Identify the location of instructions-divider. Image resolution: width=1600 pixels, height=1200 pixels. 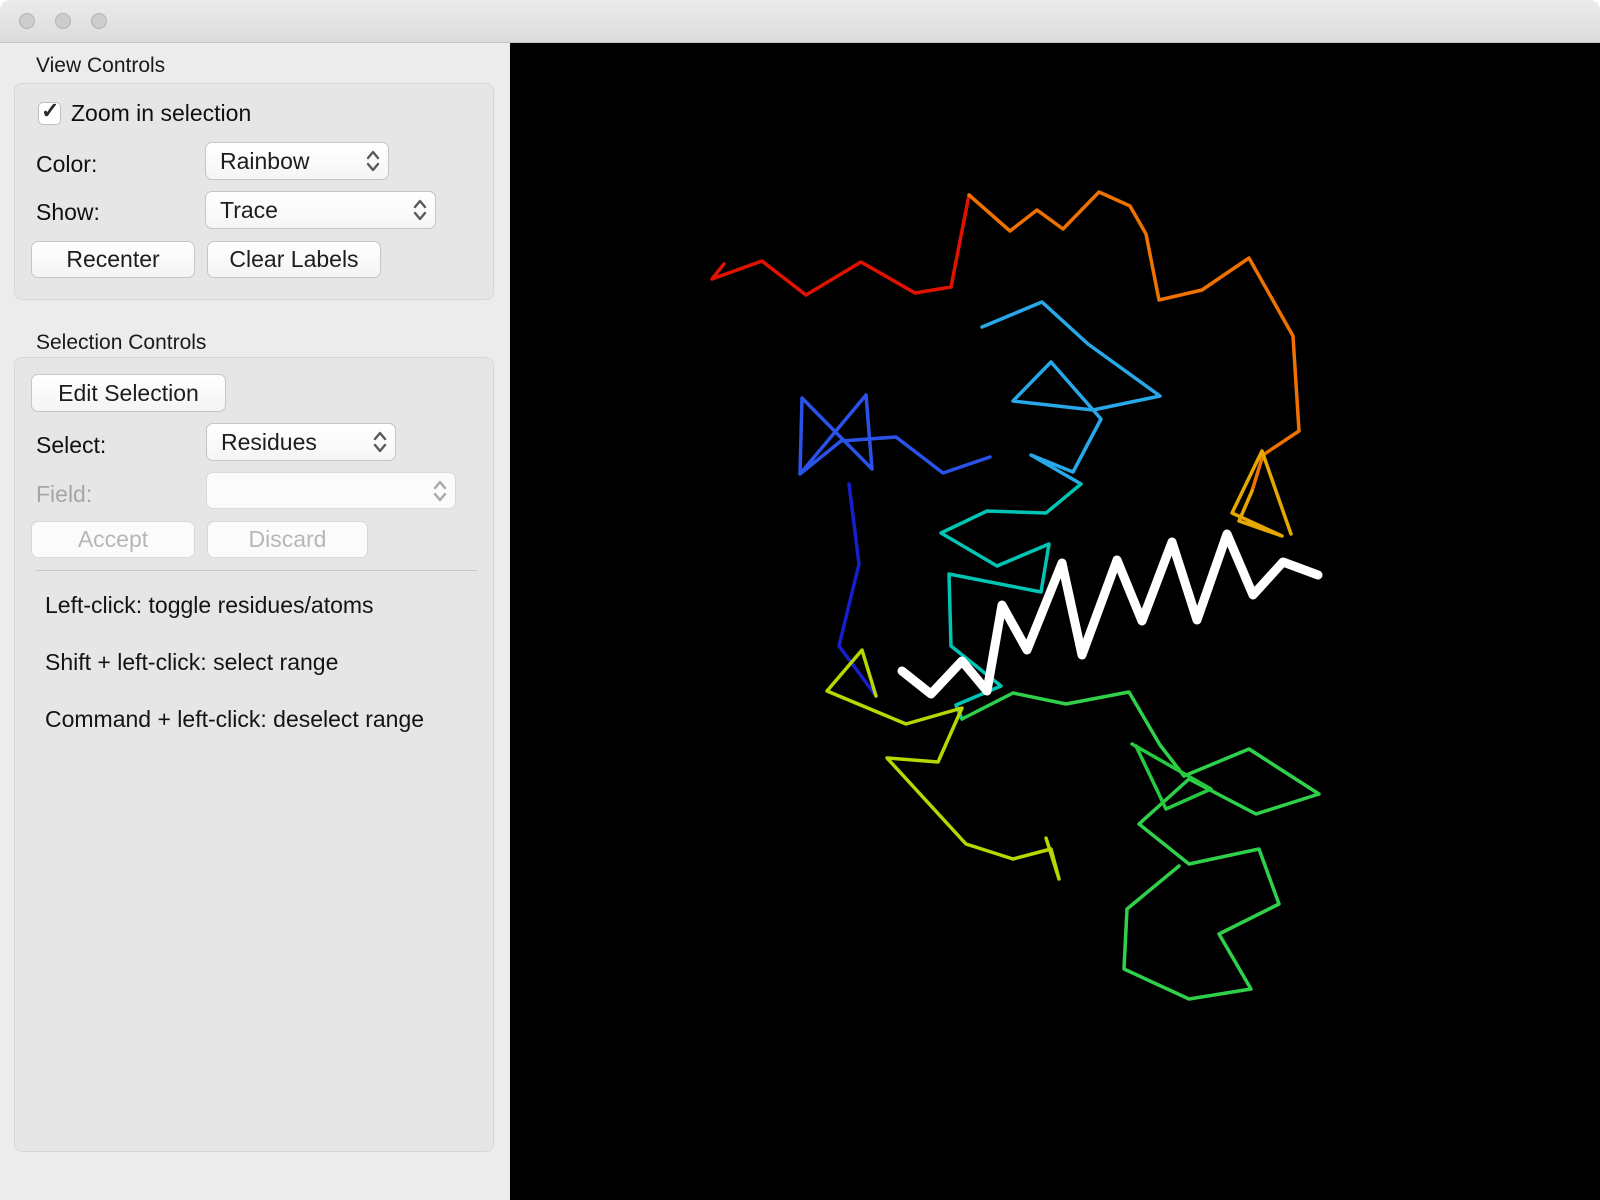
(256, 570).